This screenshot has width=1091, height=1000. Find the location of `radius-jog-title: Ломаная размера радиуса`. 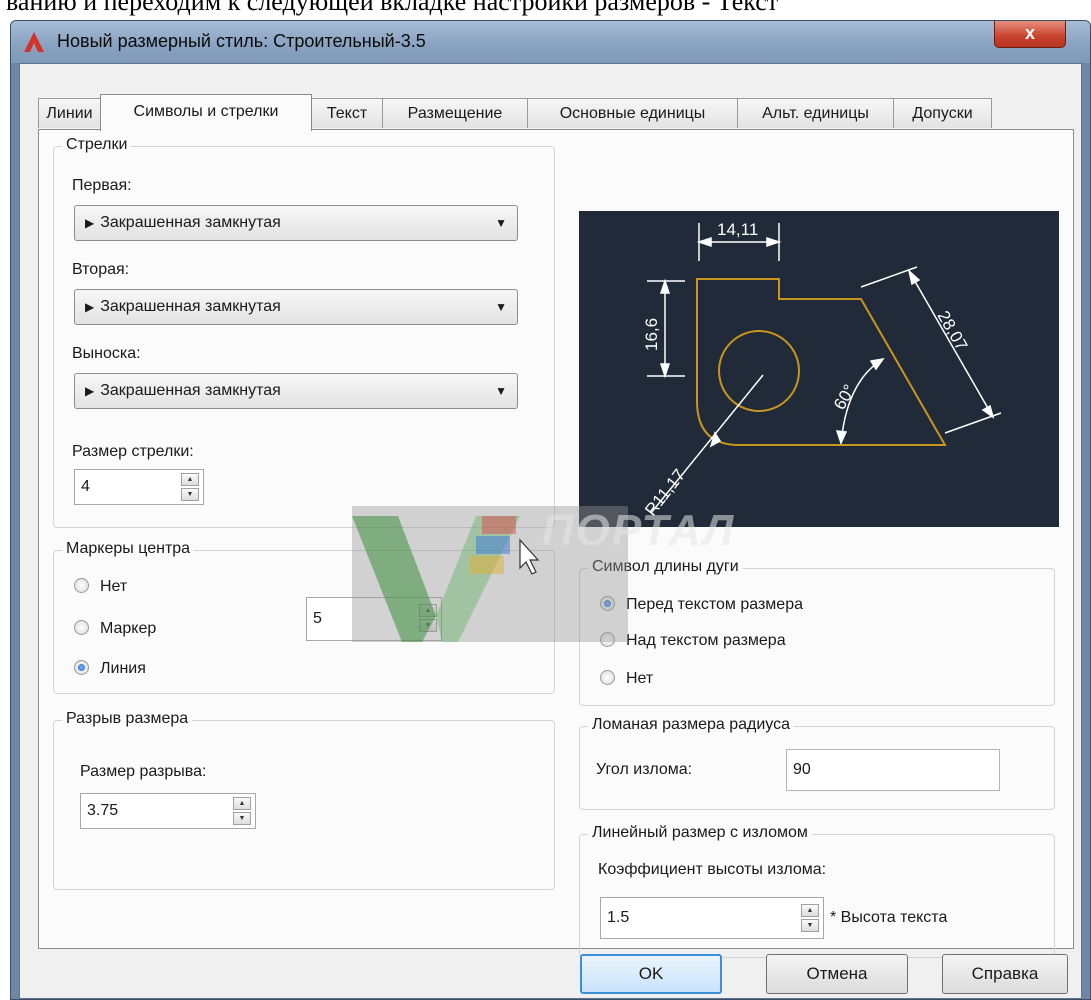

radius-jog-title: Ломаная размера радиуса is located at coordinates (691, 725).